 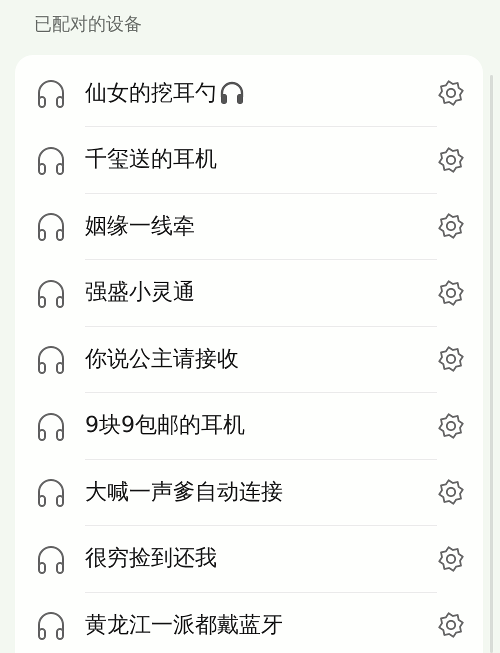 What do you see at coordinates (162, 359) in the screenshot?
I see `device-name: 你说公主请接收` at bounding box center [162, 359].